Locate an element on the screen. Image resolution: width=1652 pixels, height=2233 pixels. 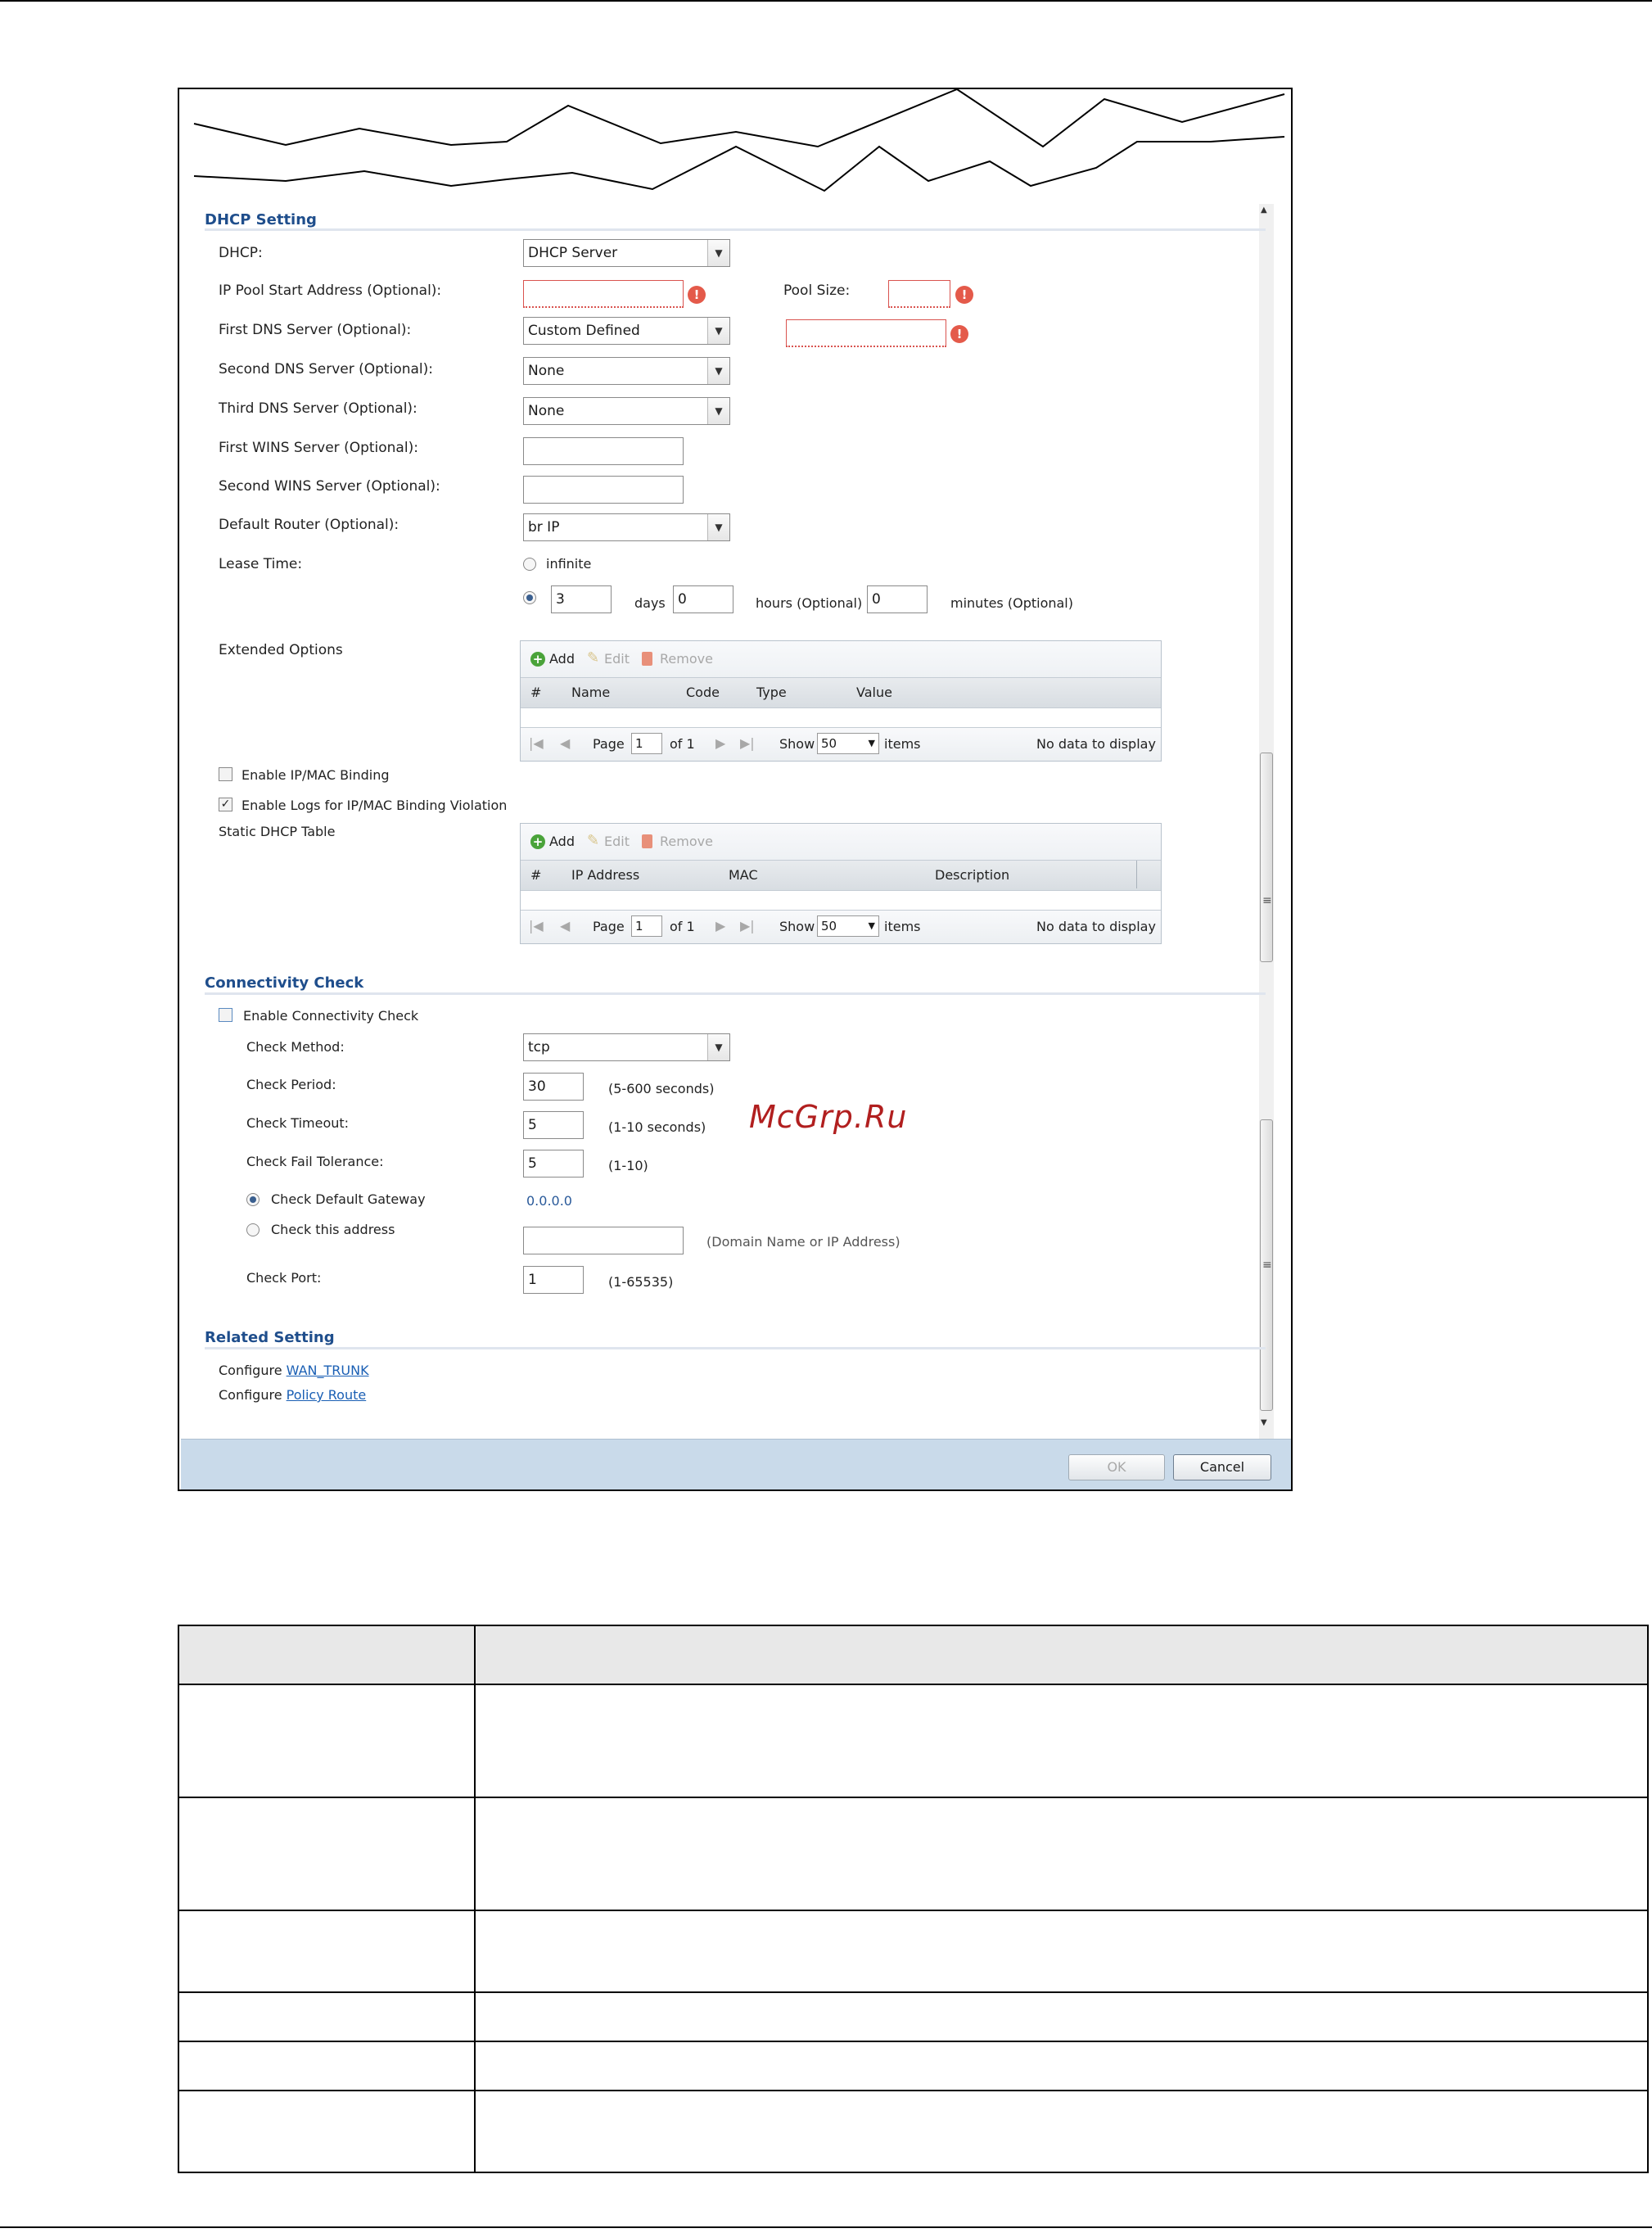
enable-ipmac-binding-label: Enable IP/MAC Binding is located at coordinates (315, 775).